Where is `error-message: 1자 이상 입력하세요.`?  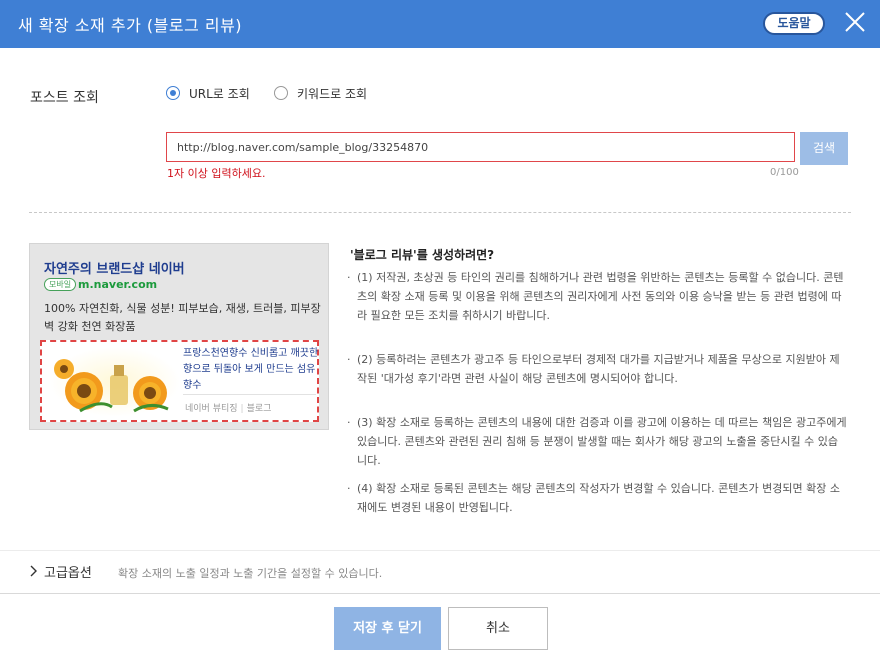 error-message: 1자 이상 입력하세요. is located at coordinates (216, 173).